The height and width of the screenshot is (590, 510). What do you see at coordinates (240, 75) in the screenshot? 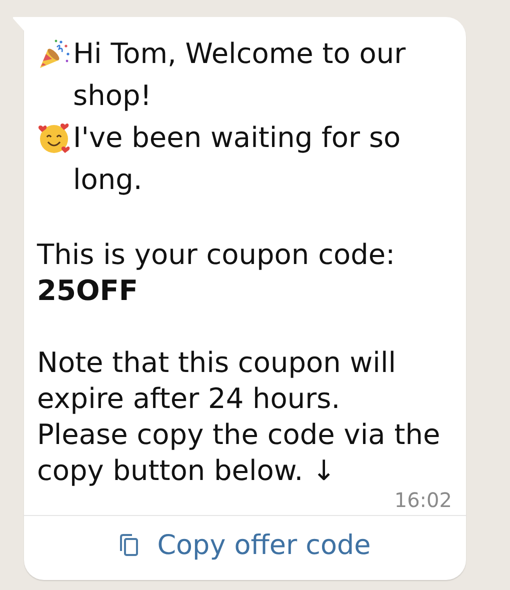
I see `message-text: Hi Tom, Welcome to our shop!` at bounding box center [240, 75].